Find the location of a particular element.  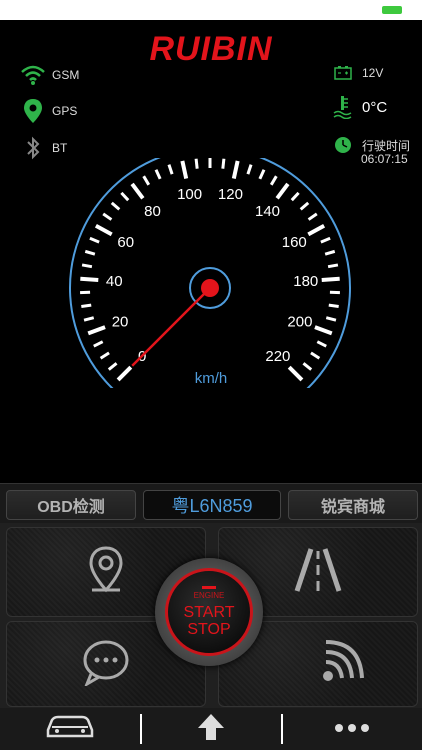

speed-unit: km/h is located at coordinates (211, 378).